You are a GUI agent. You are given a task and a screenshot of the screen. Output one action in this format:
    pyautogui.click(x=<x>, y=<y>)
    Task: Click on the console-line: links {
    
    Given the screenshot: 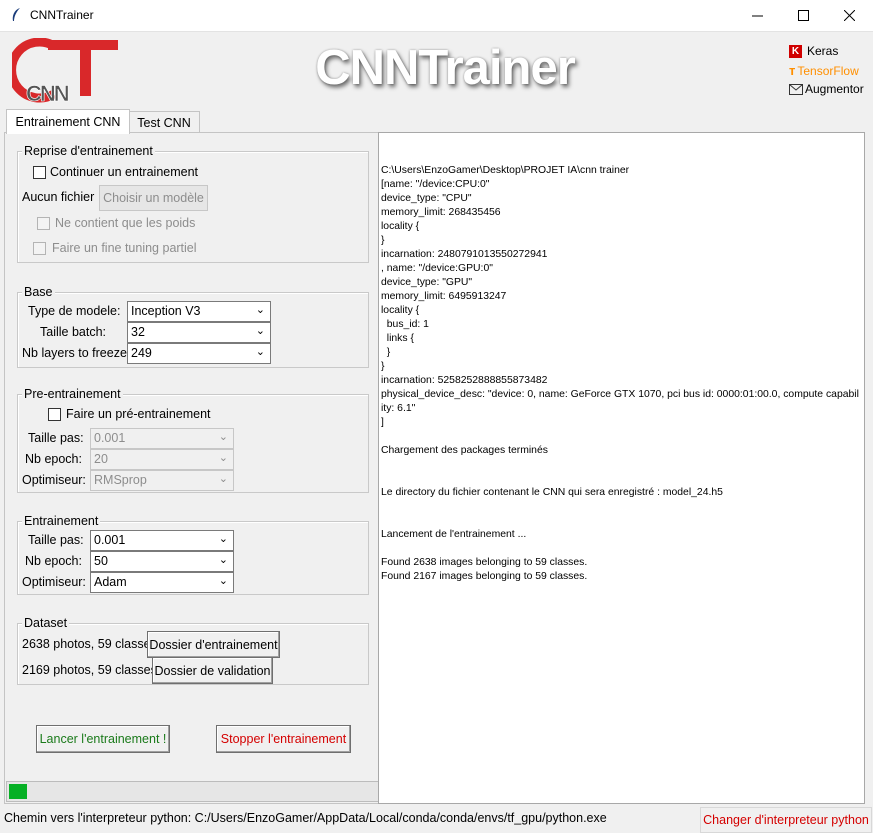 What is the action you would take?
    pyautogui.click(x=397, y=338)
    